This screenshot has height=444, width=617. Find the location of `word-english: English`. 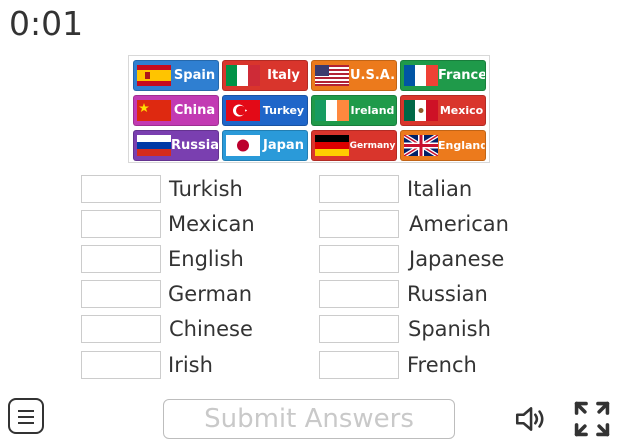

word-english: English is located at coordinates (206, 259).